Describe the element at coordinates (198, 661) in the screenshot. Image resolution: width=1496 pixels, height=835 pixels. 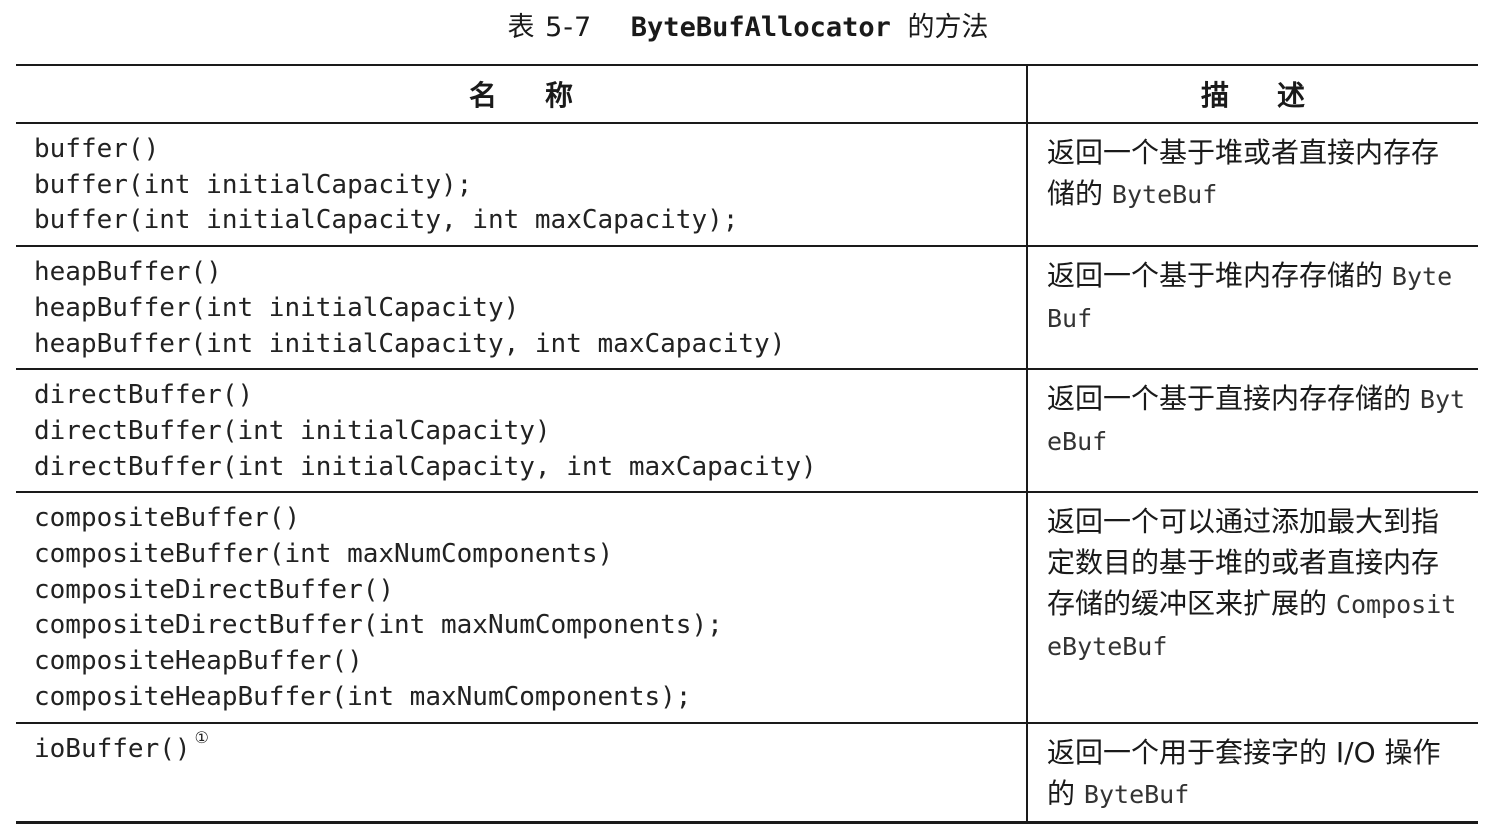
I see `method-signature: compositeHeapBuffer()` at that location.